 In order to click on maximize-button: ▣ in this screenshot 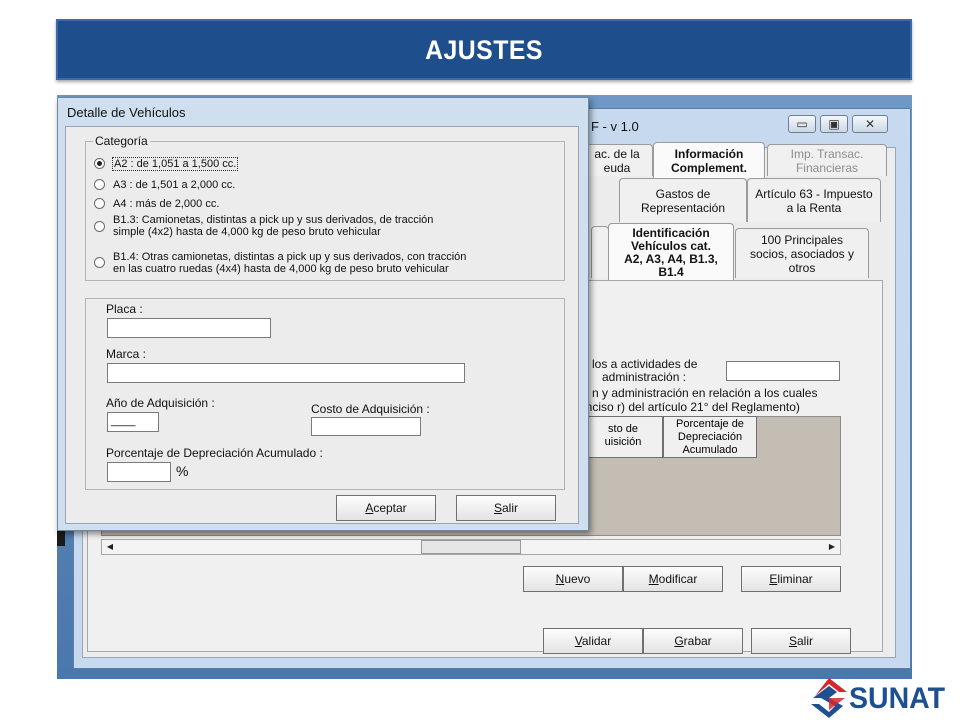, I will do `click(834, 124)`.